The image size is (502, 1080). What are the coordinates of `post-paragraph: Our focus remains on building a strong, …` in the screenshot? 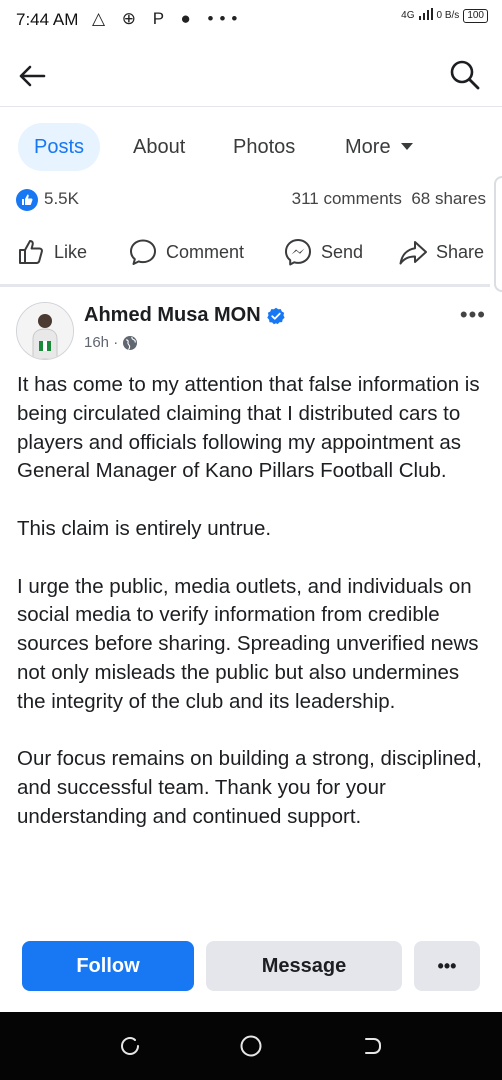 It's located at (249, 787).